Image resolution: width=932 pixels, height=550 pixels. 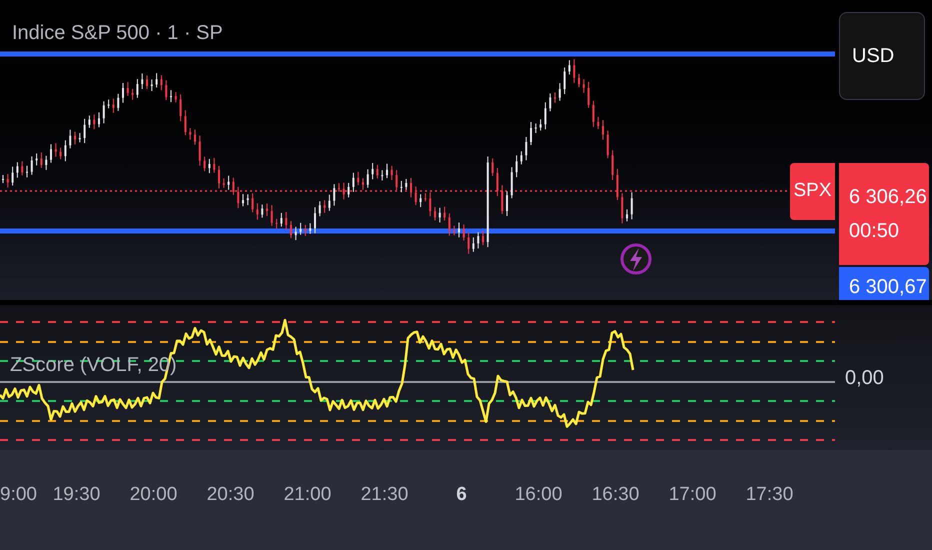 I want to click on time-label: 21:00, so click(x=307, y=494).